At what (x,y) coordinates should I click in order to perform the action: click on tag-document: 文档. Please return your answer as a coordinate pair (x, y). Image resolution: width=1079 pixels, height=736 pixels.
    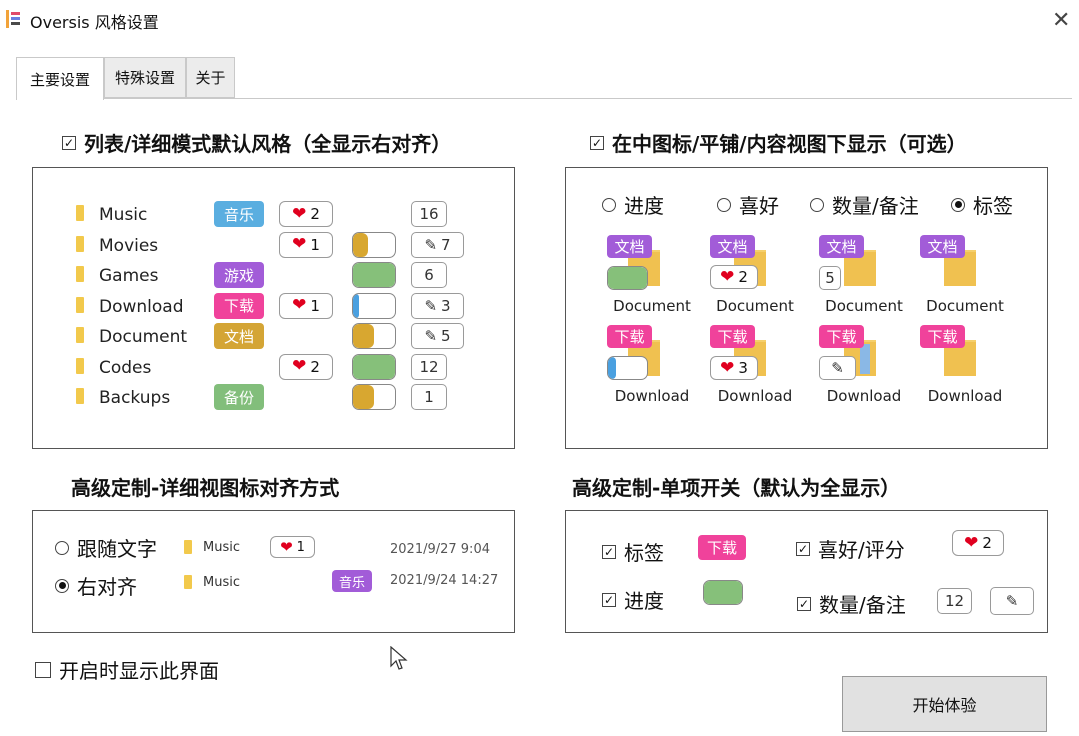
    Looking at the image, I should click on (629, 246).